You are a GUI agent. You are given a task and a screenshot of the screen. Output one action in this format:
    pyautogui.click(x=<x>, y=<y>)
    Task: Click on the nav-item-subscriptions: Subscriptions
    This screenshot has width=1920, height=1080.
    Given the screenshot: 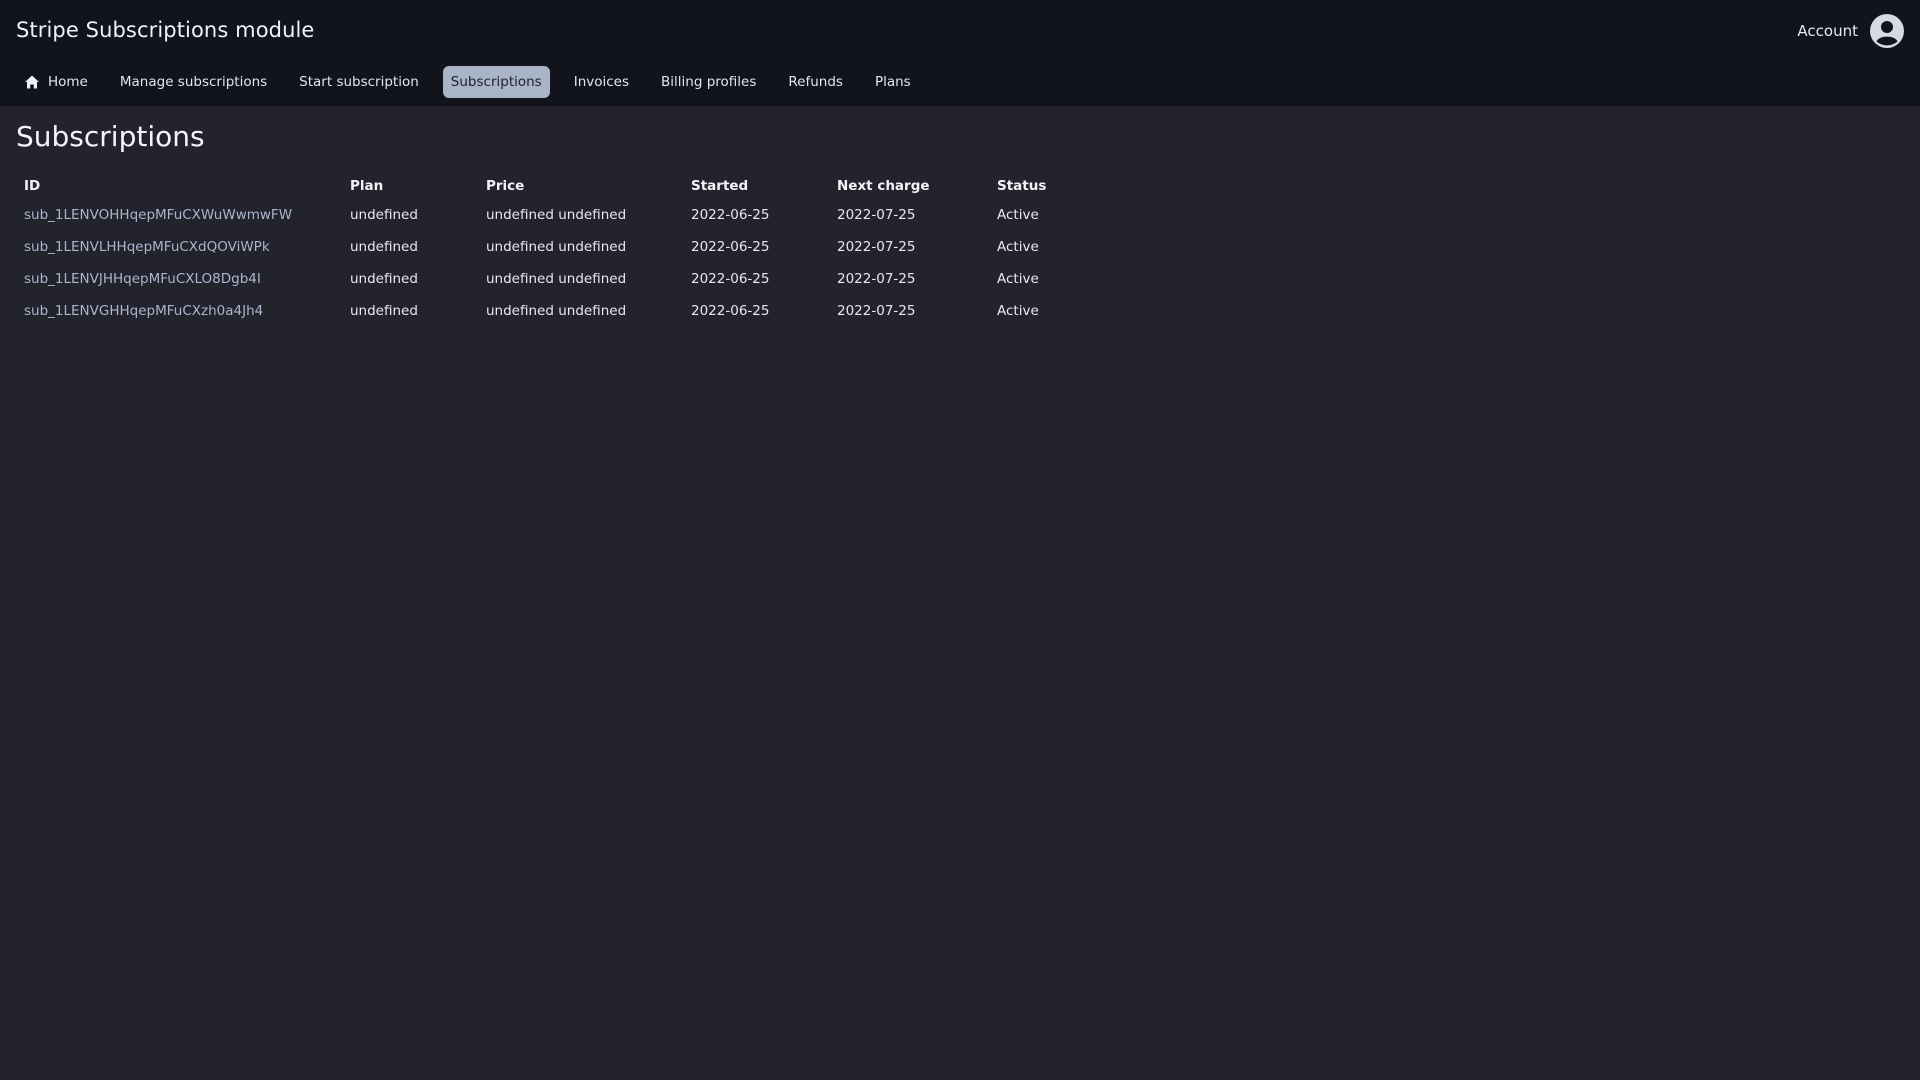 What is the action you would take?
    pyautogui.click(x=496, y=82)
    